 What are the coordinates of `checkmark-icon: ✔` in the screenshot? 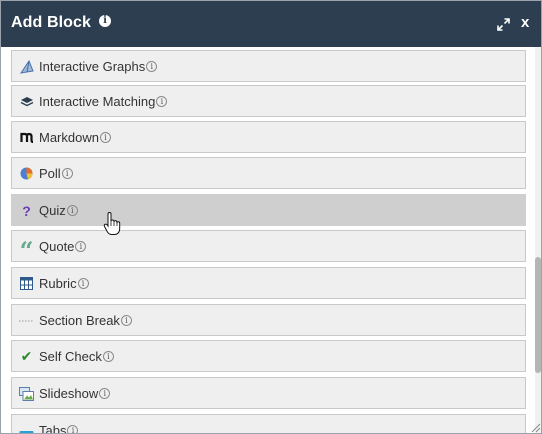 It's located at (26, 356).